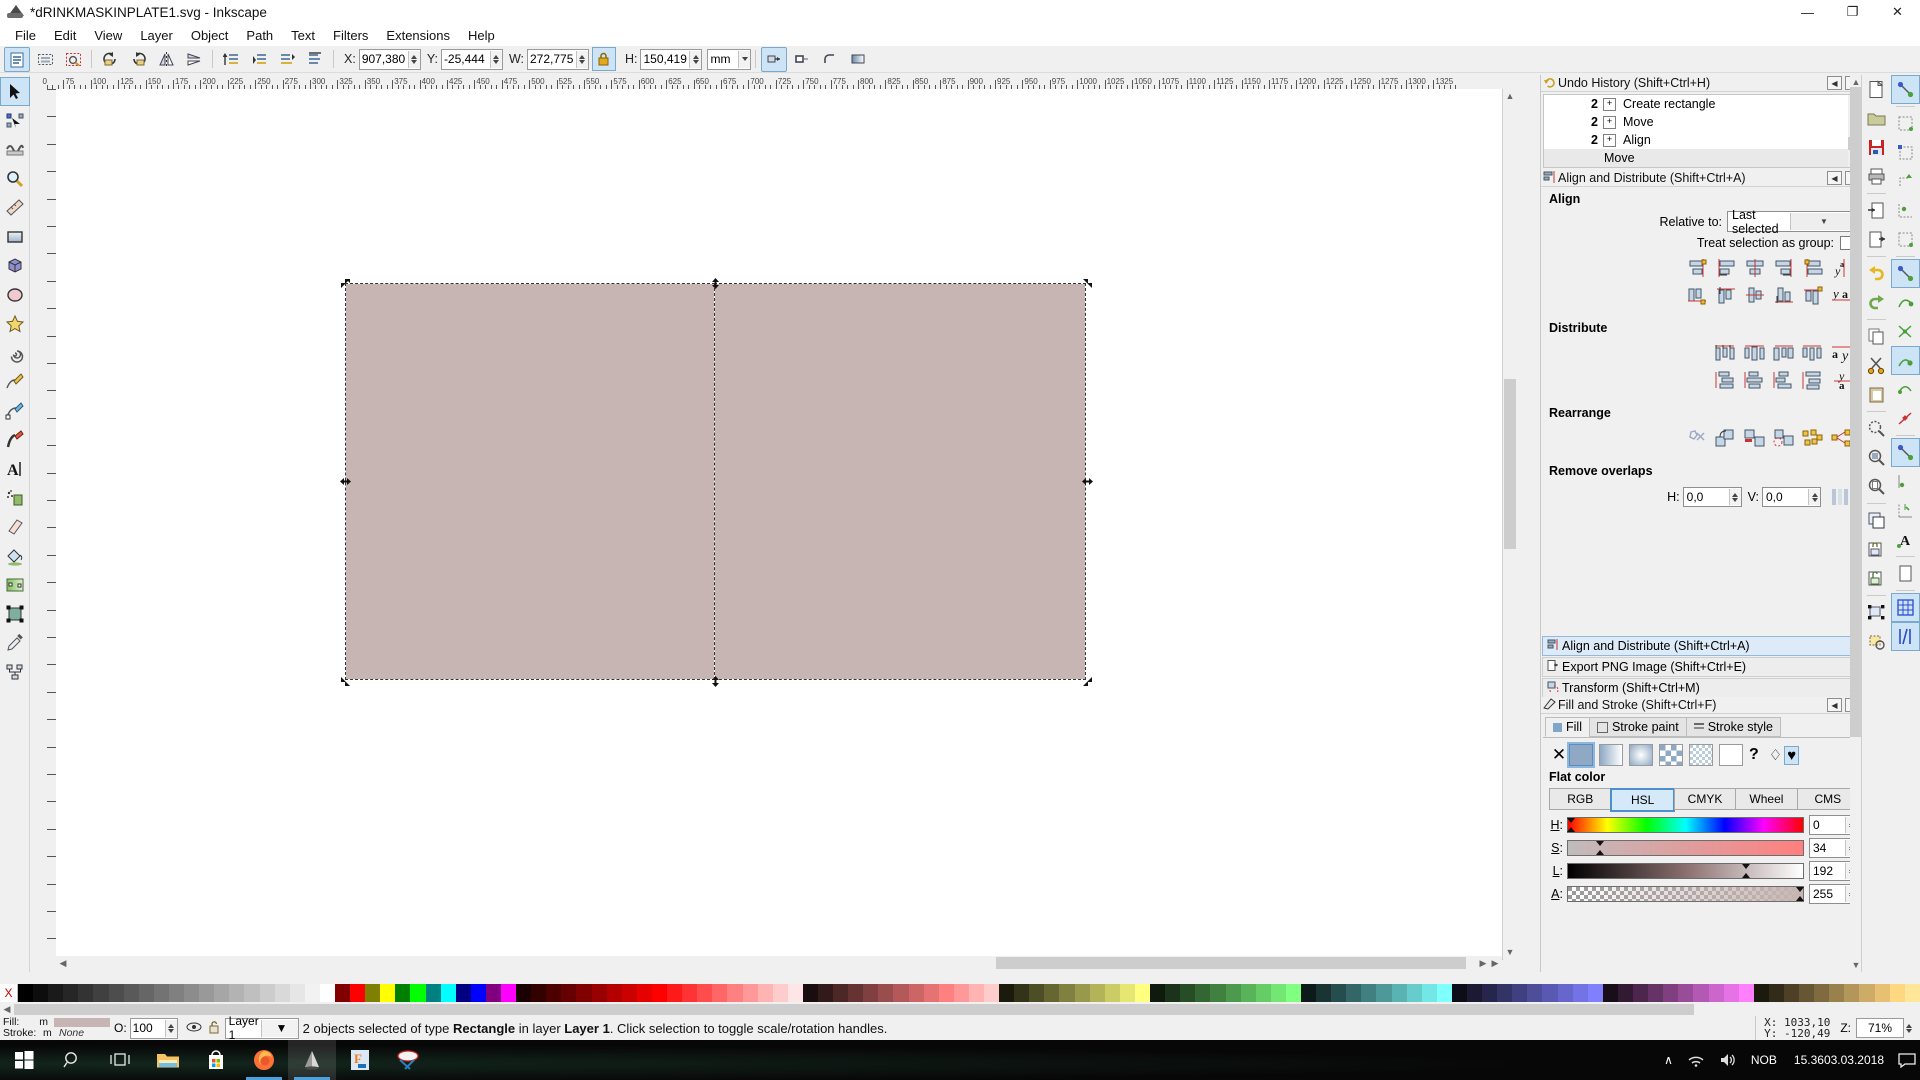 The width and height of the screenshot is (1920, 1080). I want to click on open-document-icon, so click(1876, 118).